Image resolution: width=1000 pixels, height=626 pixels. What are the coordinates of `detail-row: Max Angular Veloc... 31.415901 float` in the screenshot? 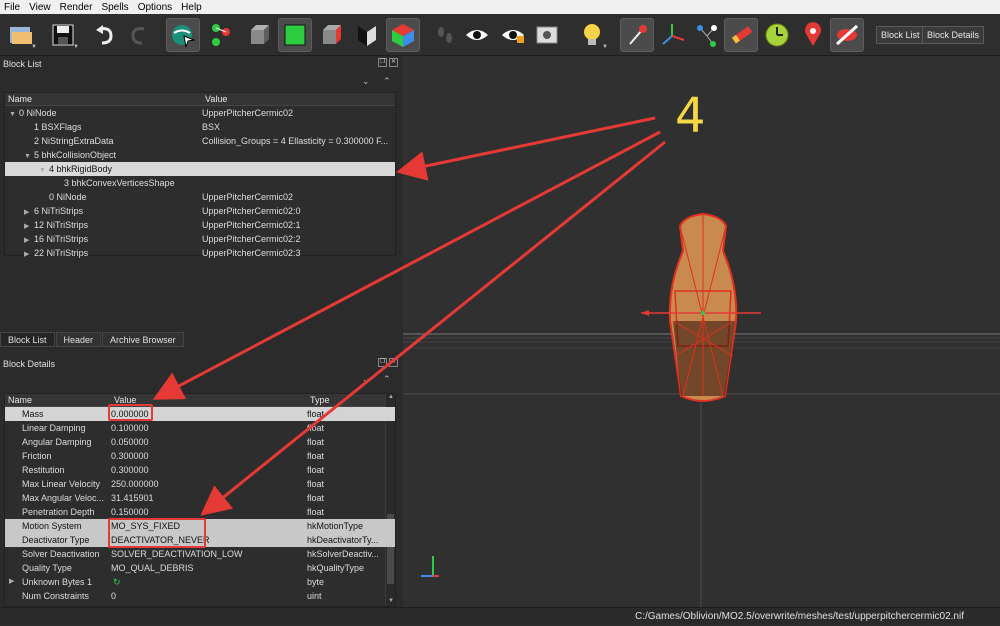 It's located at (200, 498).